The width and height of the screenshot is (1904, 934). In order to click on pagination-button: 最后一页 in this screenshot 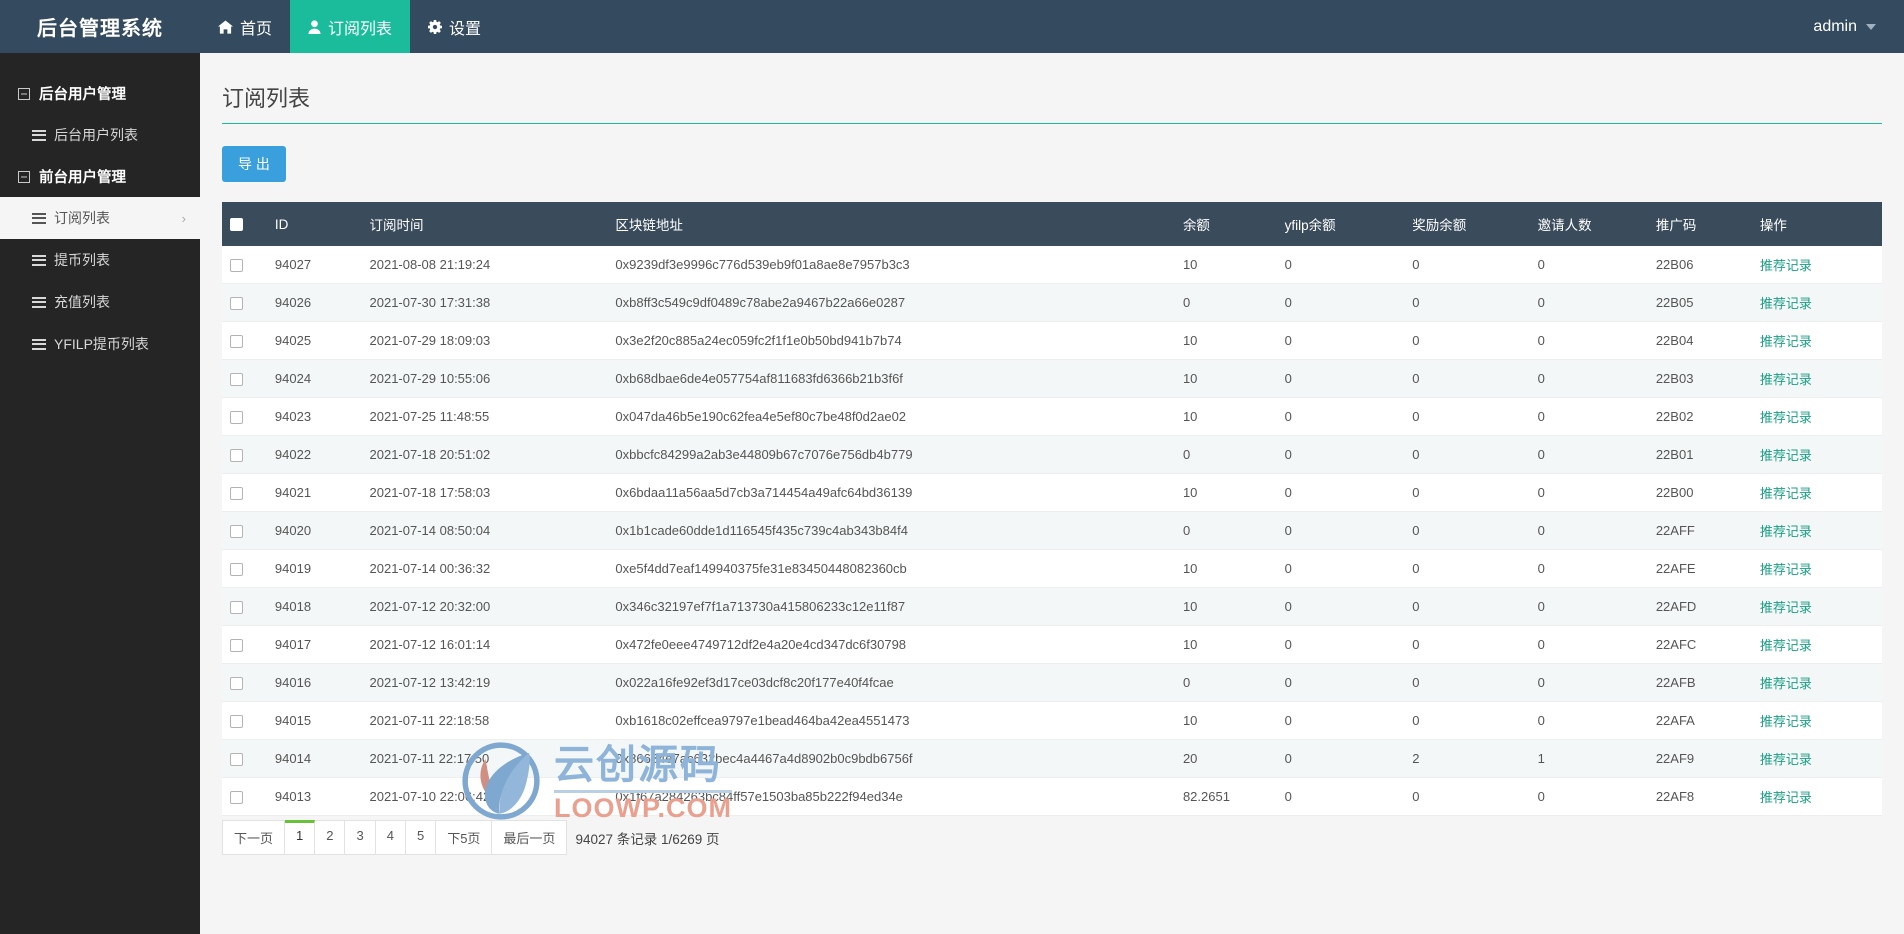, I will do `click(530, 837)`.